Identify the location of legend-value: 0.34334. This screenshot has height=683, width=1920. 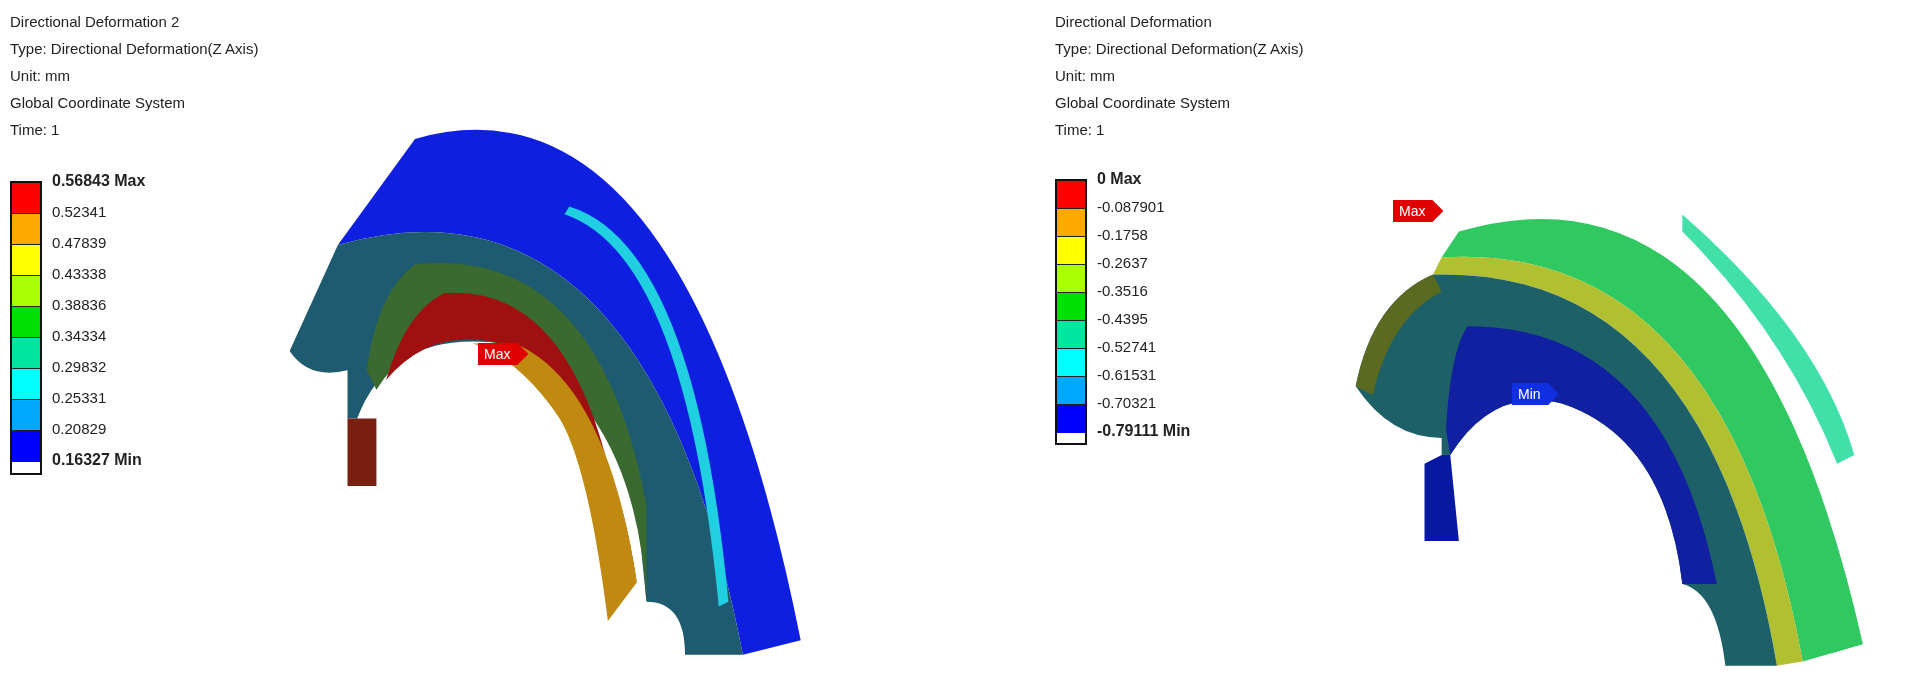
(79, 336).